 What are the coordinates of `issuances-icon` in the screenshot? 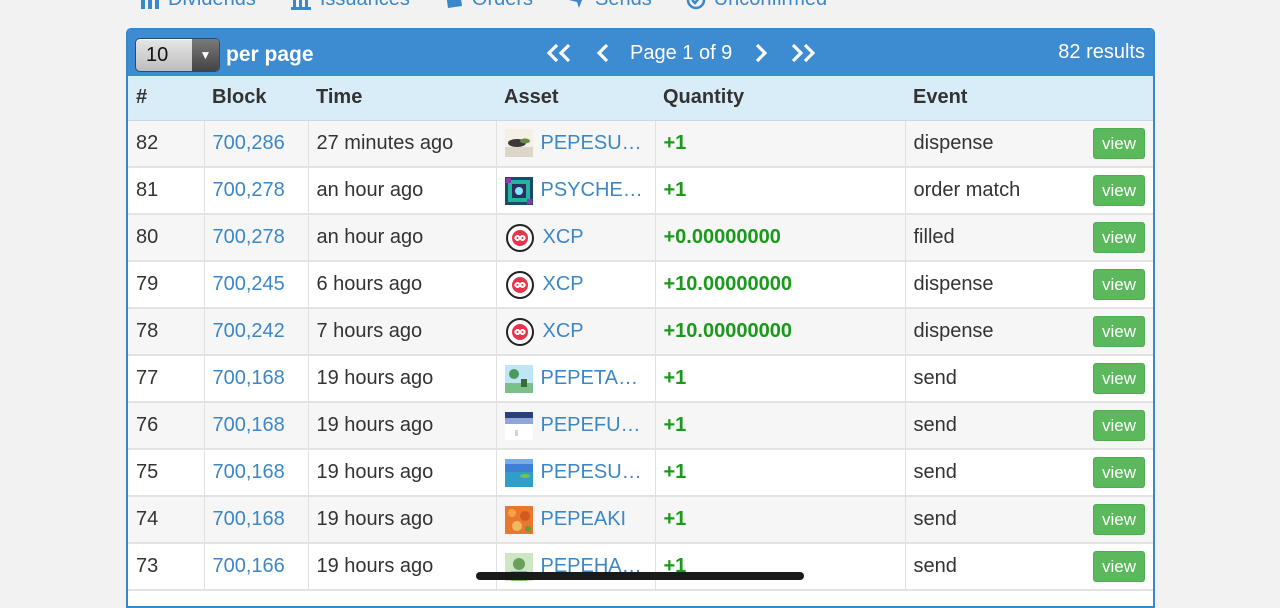 It's located at (300, 5).